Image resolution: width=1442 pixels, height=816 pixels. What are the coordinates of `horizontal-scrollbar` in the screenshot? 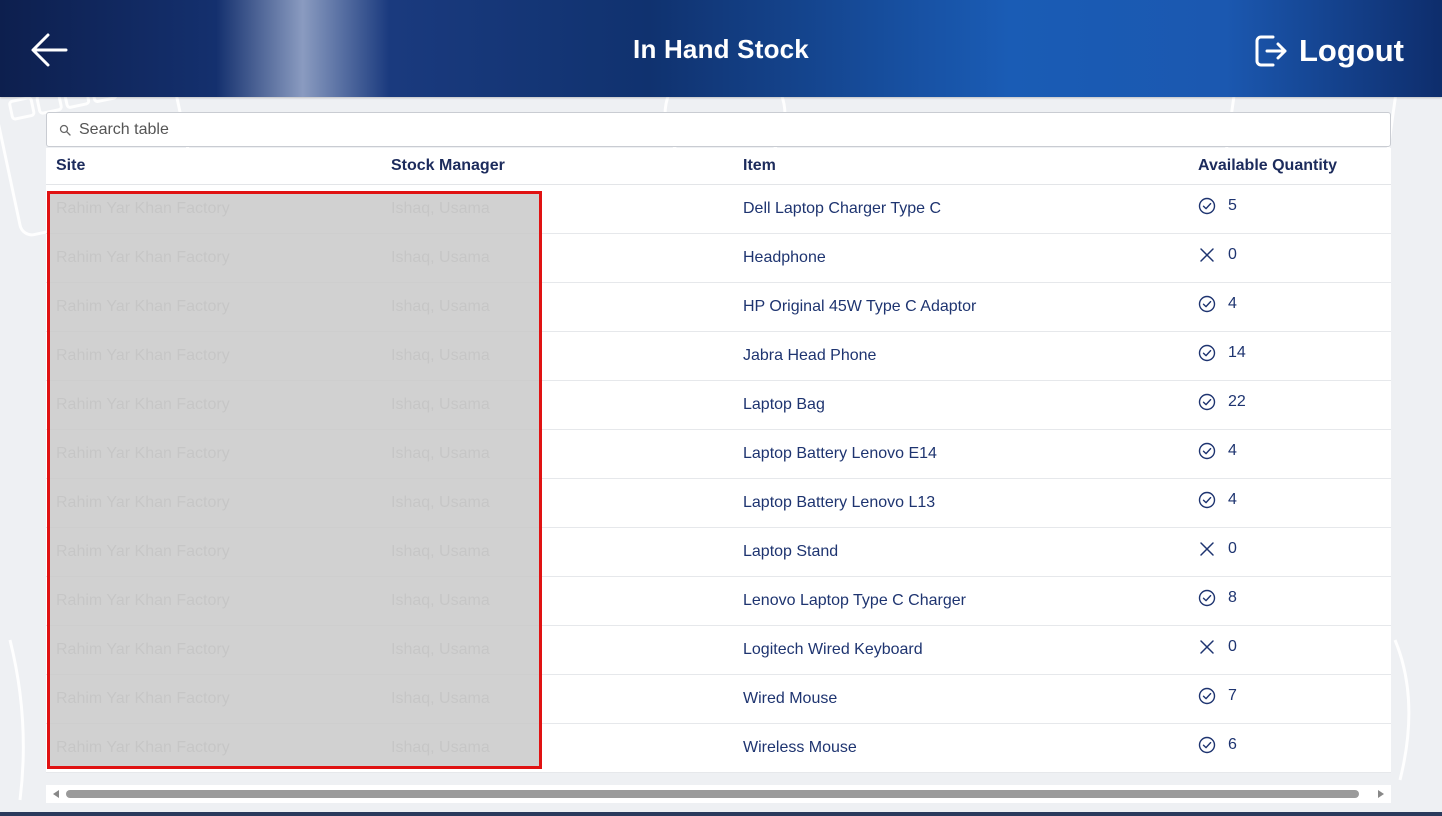 It's located at (718, 794).